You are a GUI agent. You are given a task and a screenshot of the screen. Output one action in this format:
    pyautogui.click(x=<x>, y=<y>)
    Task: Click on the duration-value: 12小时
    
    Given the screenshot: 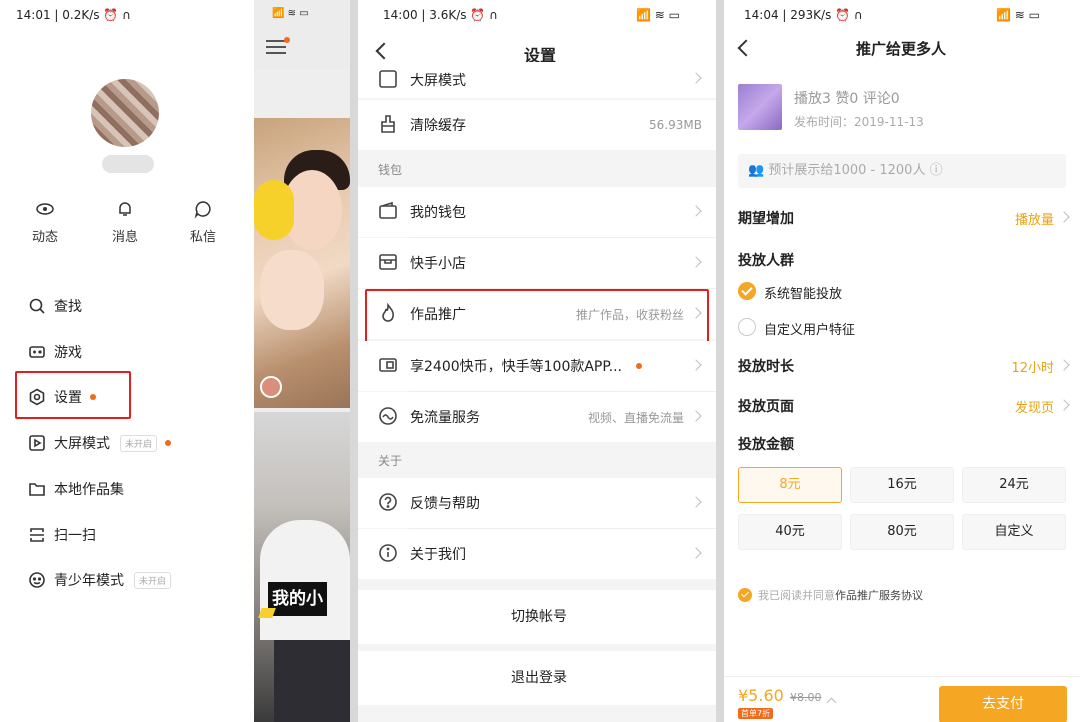 What is the action you would take?
    pyautogui.click(x=1032, y=366)
    